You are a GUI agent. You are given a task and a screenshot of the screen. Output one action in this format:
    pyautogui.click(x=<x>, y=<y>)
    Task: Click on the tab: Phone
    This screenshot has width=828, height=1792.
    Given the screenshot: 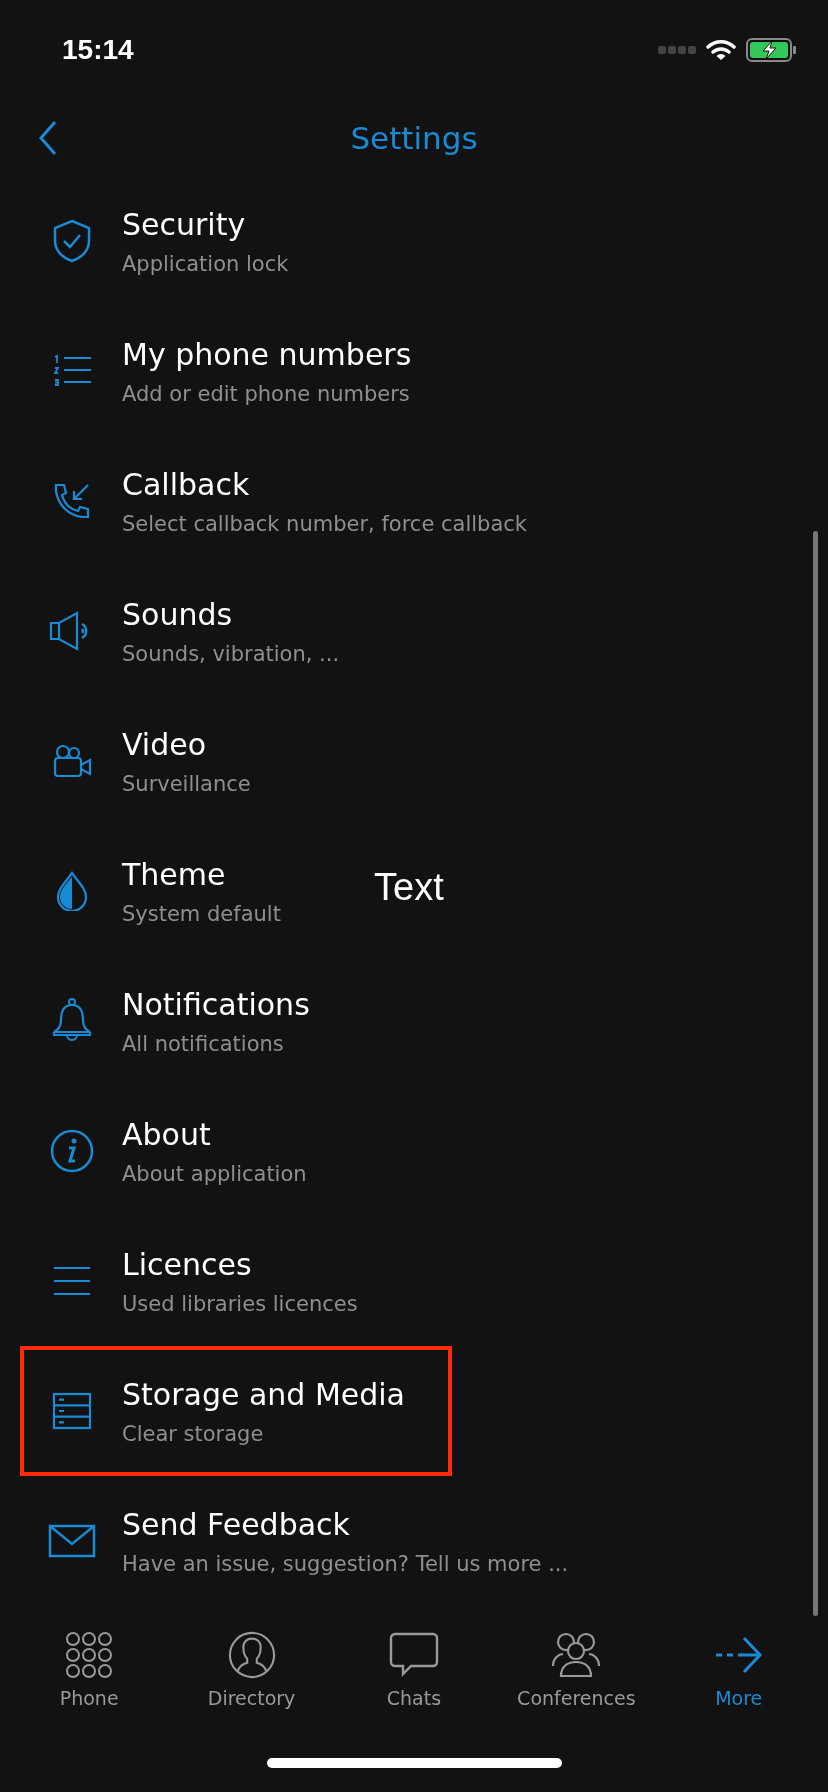 What is the action you would take?
    pyautogui.click(x=89, y=1670)
    